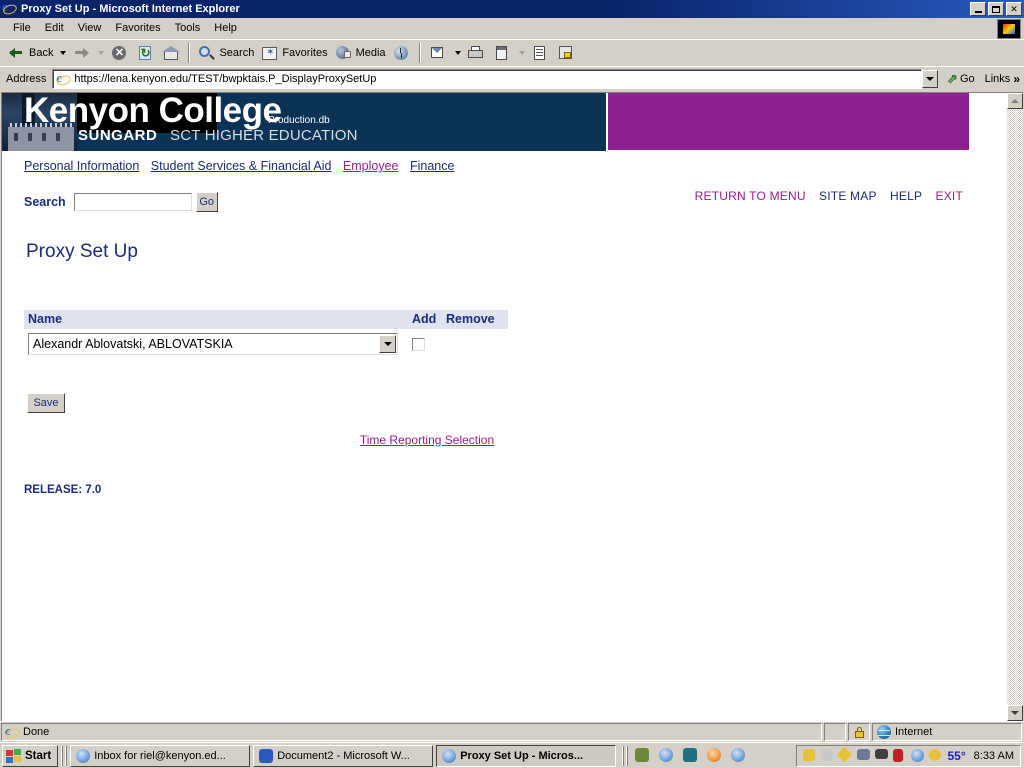 The width and height of the screenshot is (1024, 768). I want to click on pen-icon, so click(845, 755).